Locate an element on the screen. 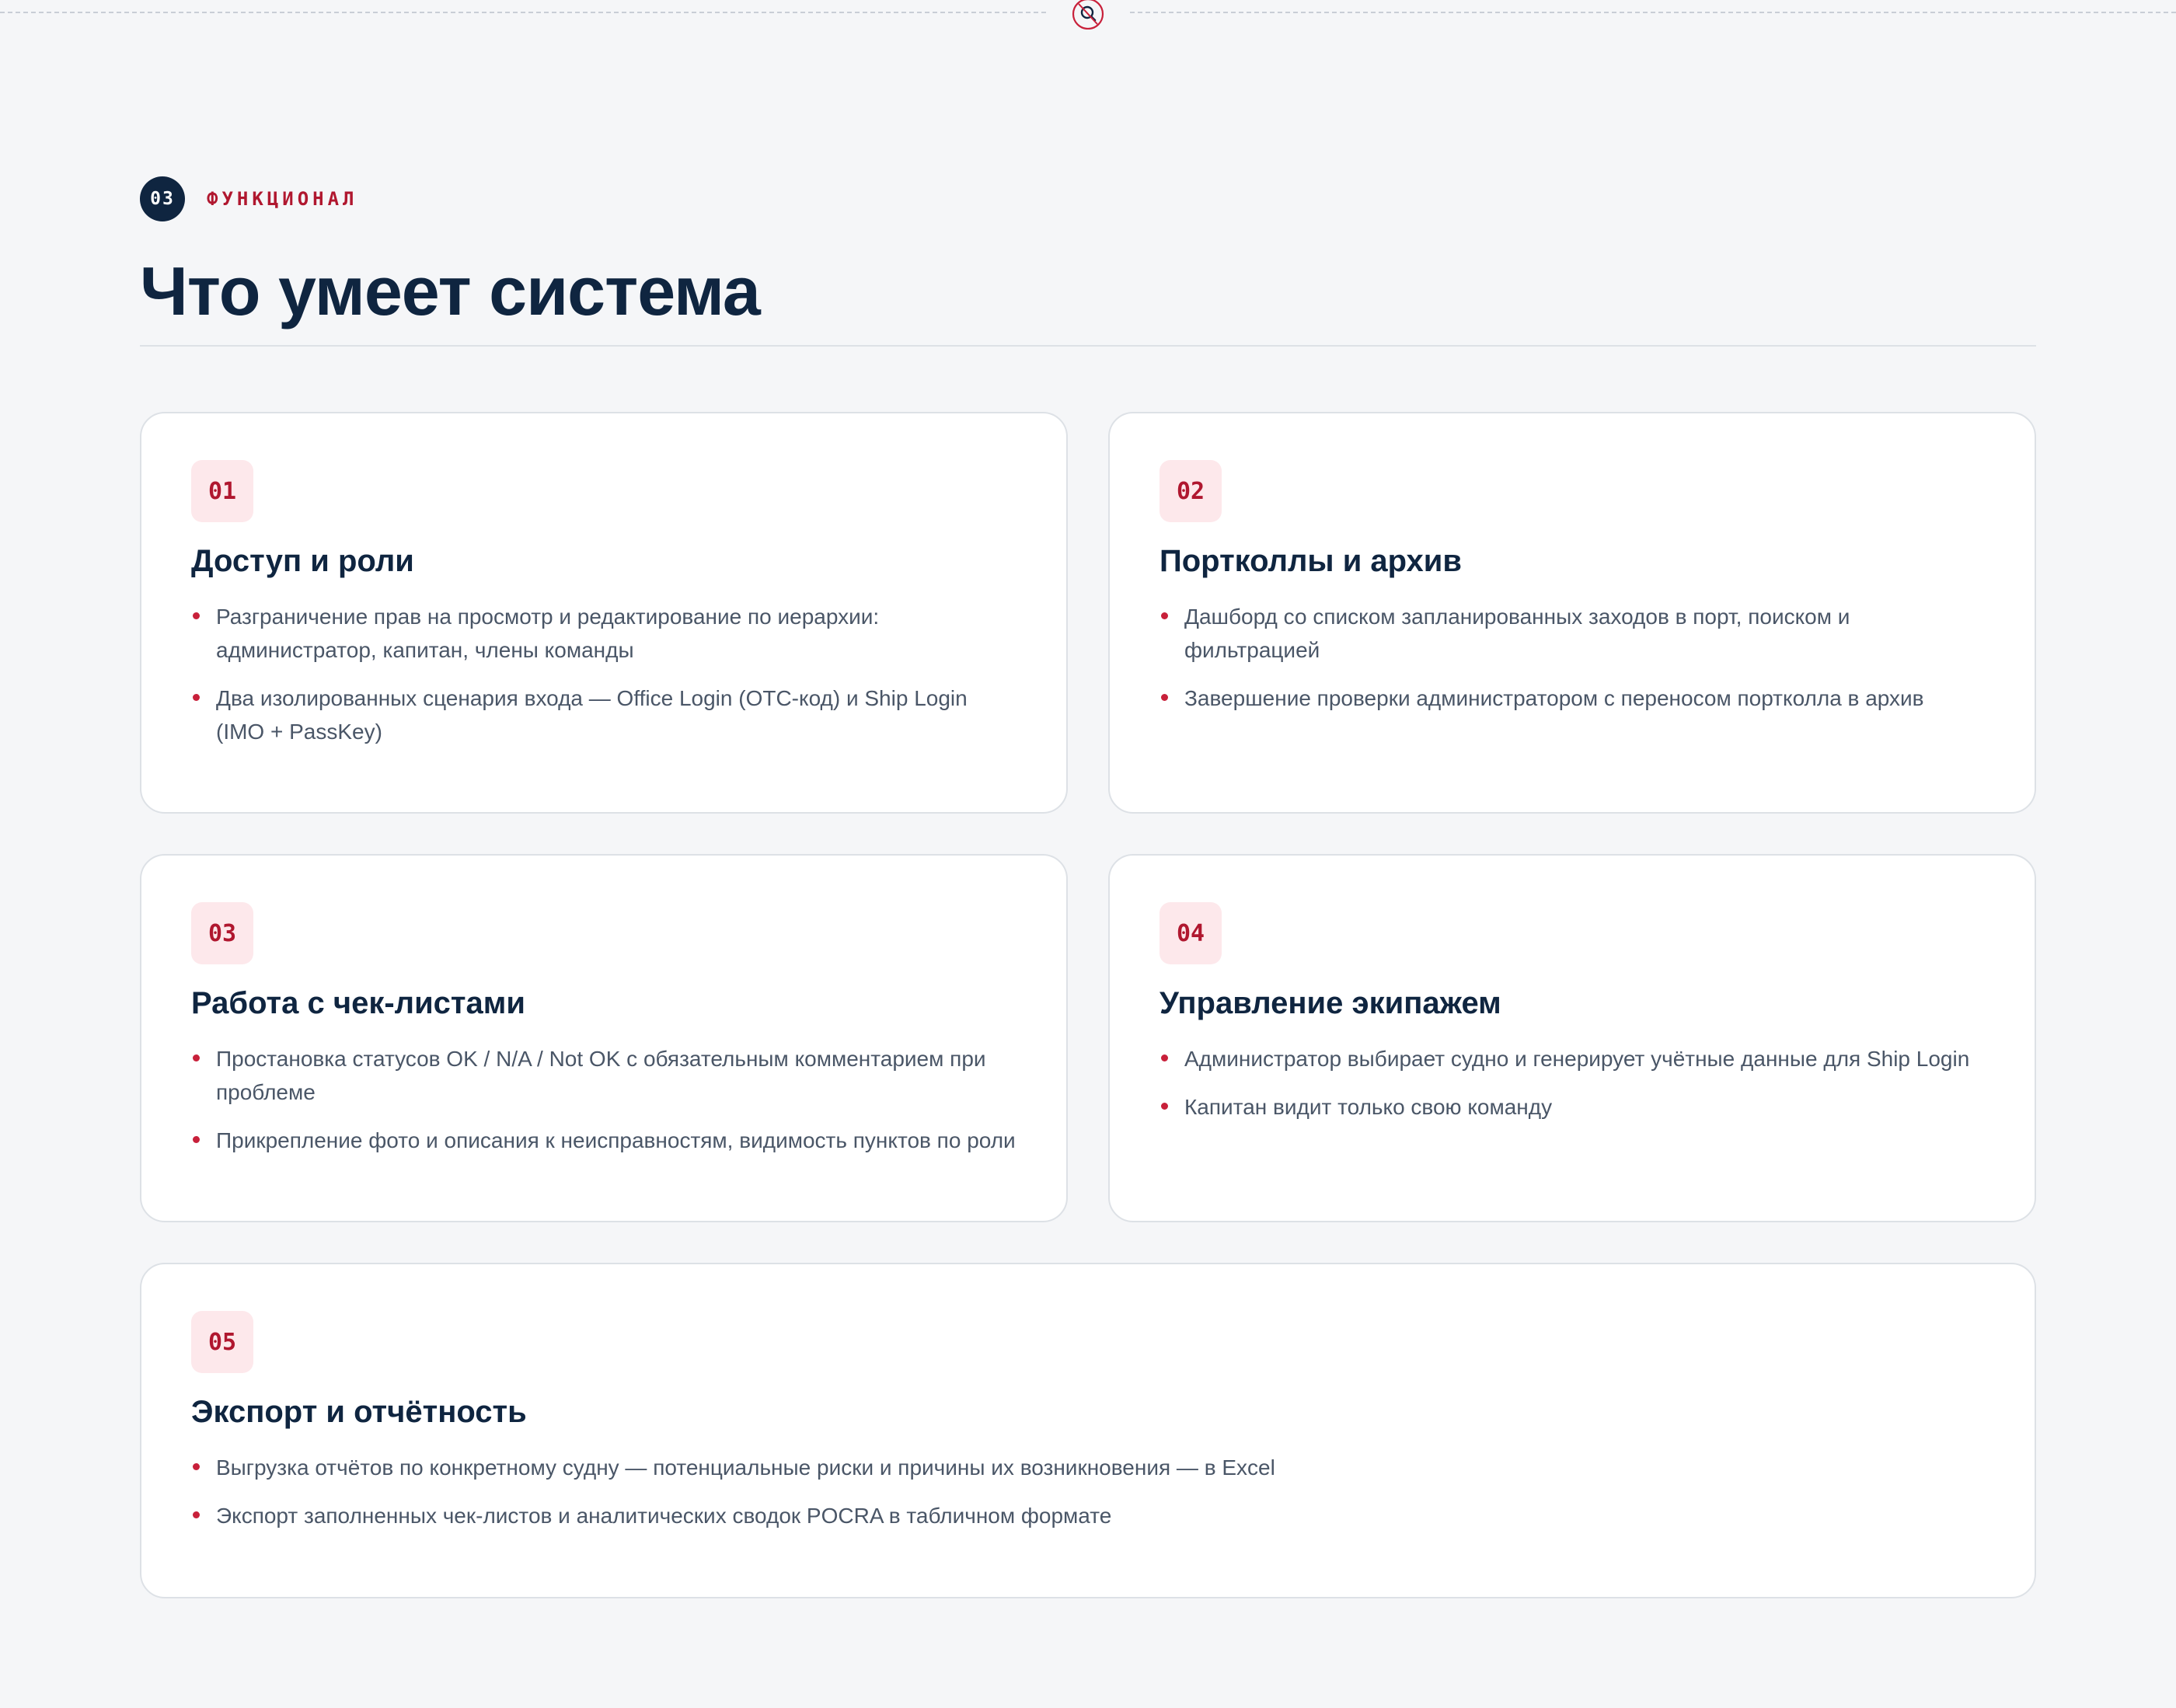 Image resolution: width=2176 pixels, height=1708 pixels. magnifier-crossed-icon is located at coordinates (1088, 15).